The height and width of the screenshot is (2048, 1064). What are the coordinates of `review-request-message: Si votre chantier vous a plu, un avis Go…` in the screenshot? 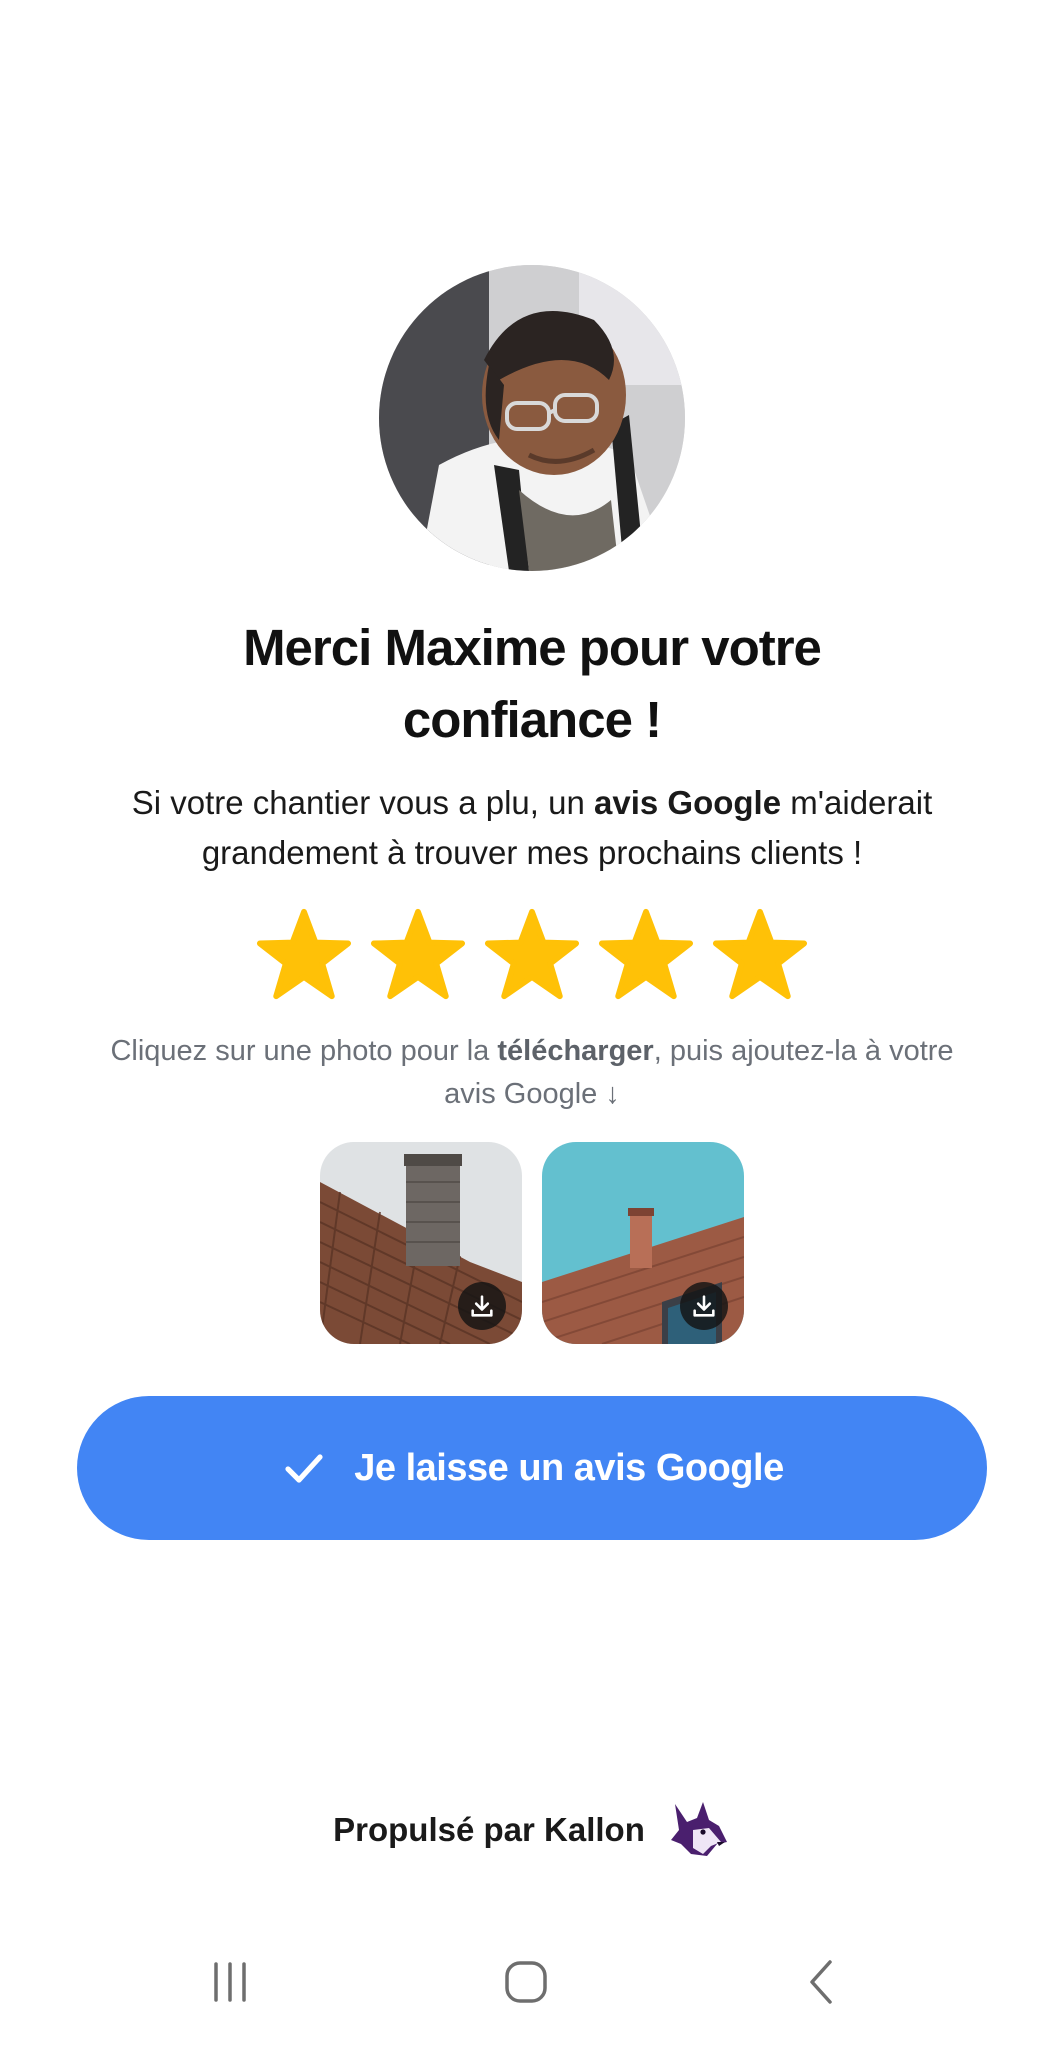 It's located at (532, 828).